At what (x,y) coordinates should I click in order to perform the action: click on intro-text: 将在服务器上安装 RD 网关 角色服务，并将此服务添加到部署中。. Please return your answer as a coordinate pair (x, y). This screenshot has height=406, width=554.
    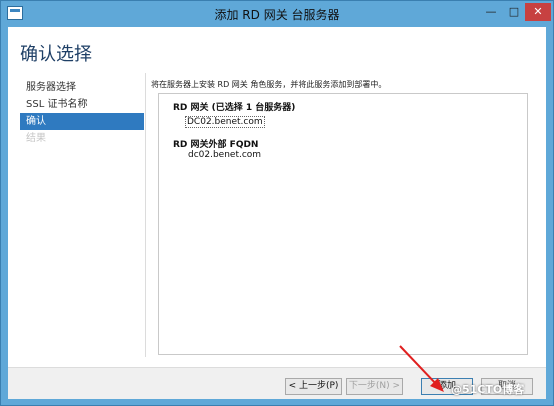
    Looking at the image, I should click on (269, 84).